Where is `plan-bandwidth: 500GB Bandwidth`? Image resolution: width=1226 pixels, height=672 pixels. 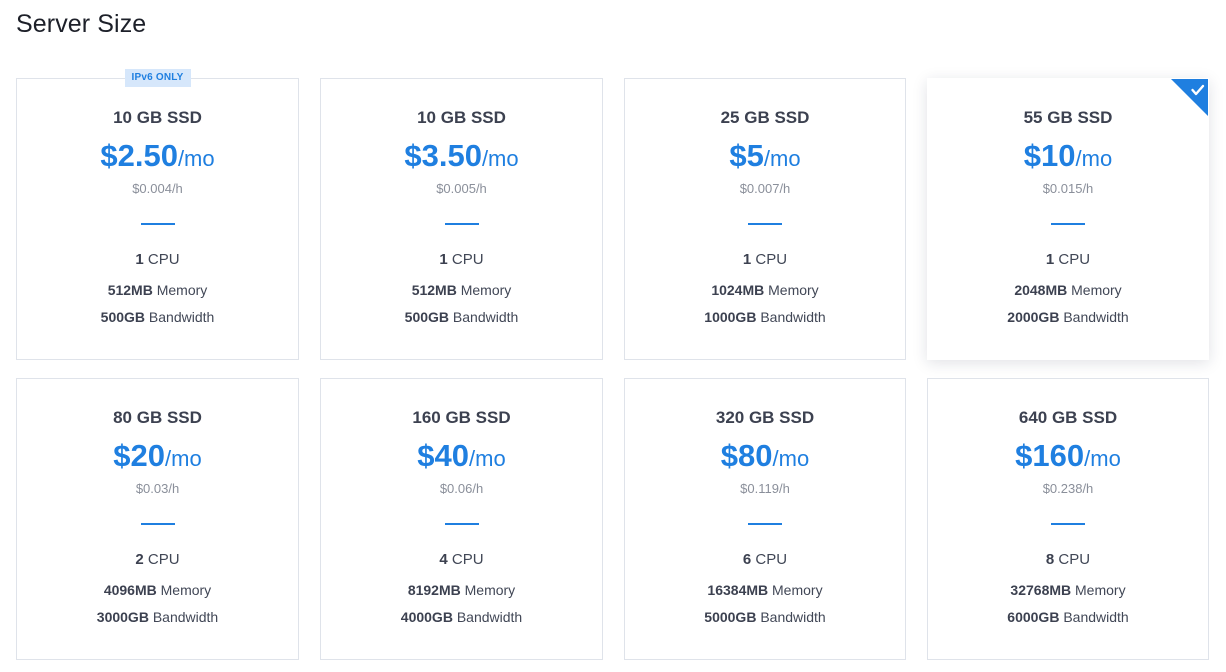
plan-bandwidth: 500GB Bandwidth is located at coordinates (157, 317).